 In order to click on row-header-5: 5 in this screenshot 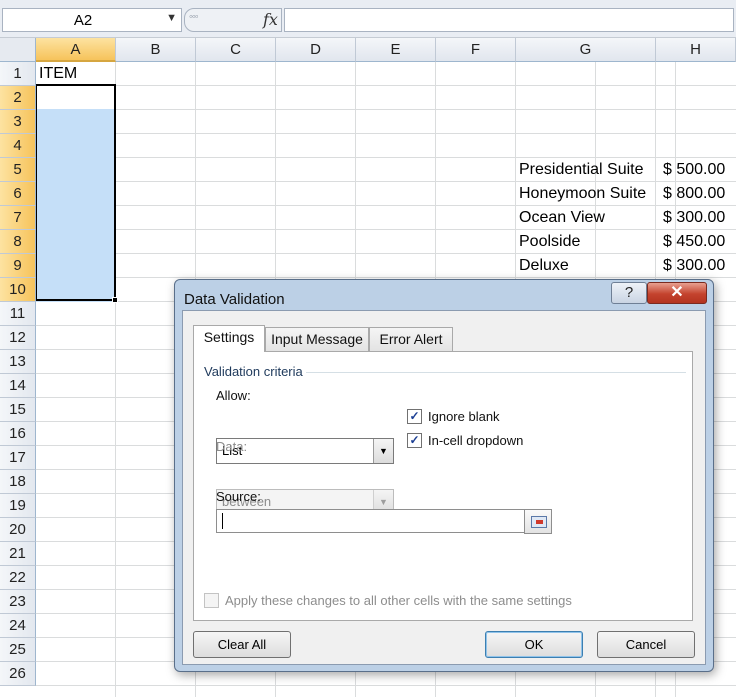, I will do `click(18, 170)`.